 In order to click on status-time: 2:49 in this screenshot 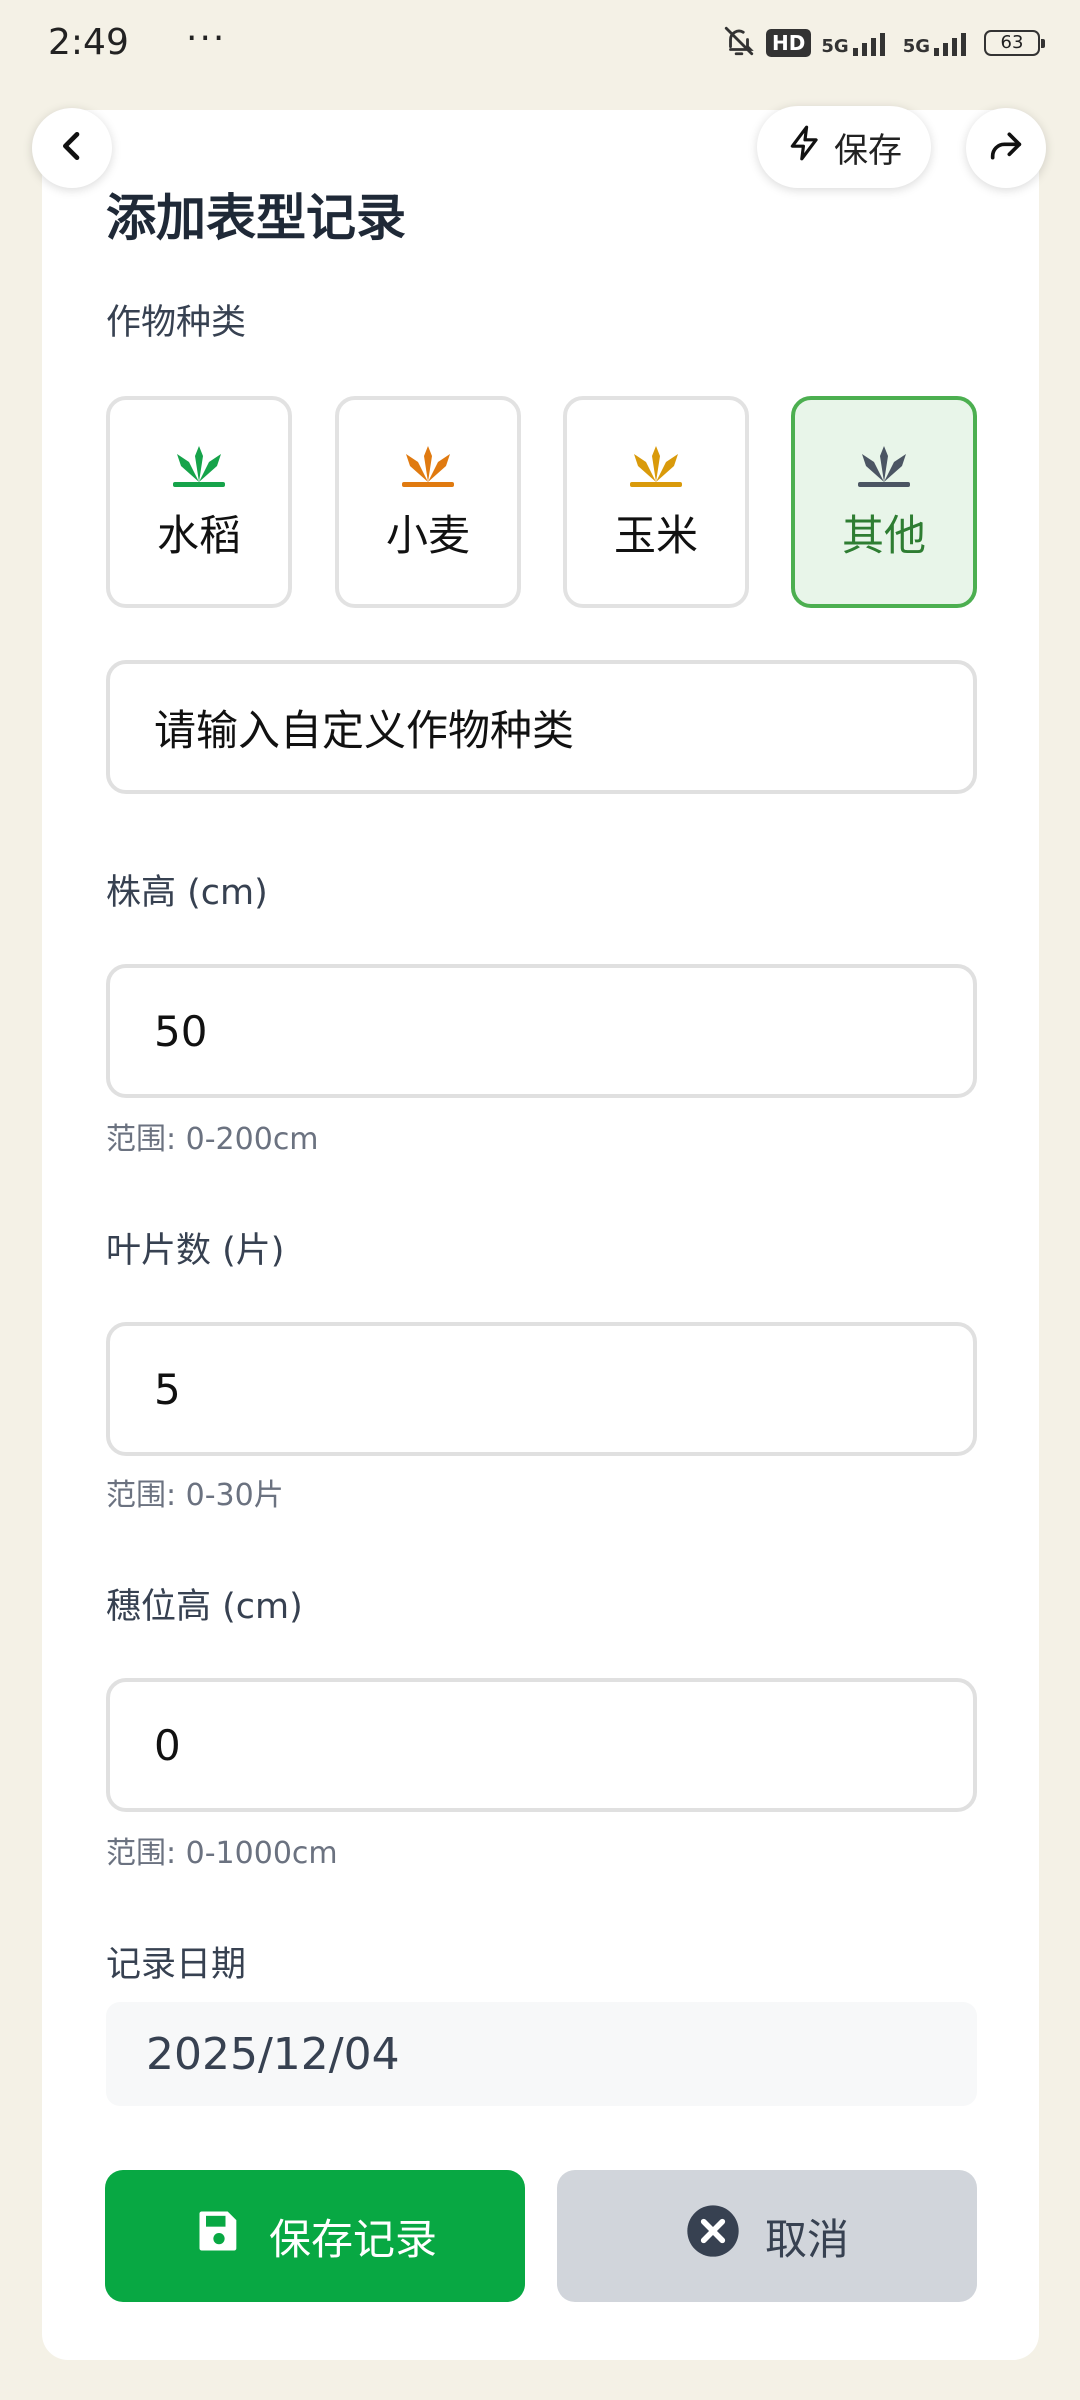, I will do `click(88, 42)`.